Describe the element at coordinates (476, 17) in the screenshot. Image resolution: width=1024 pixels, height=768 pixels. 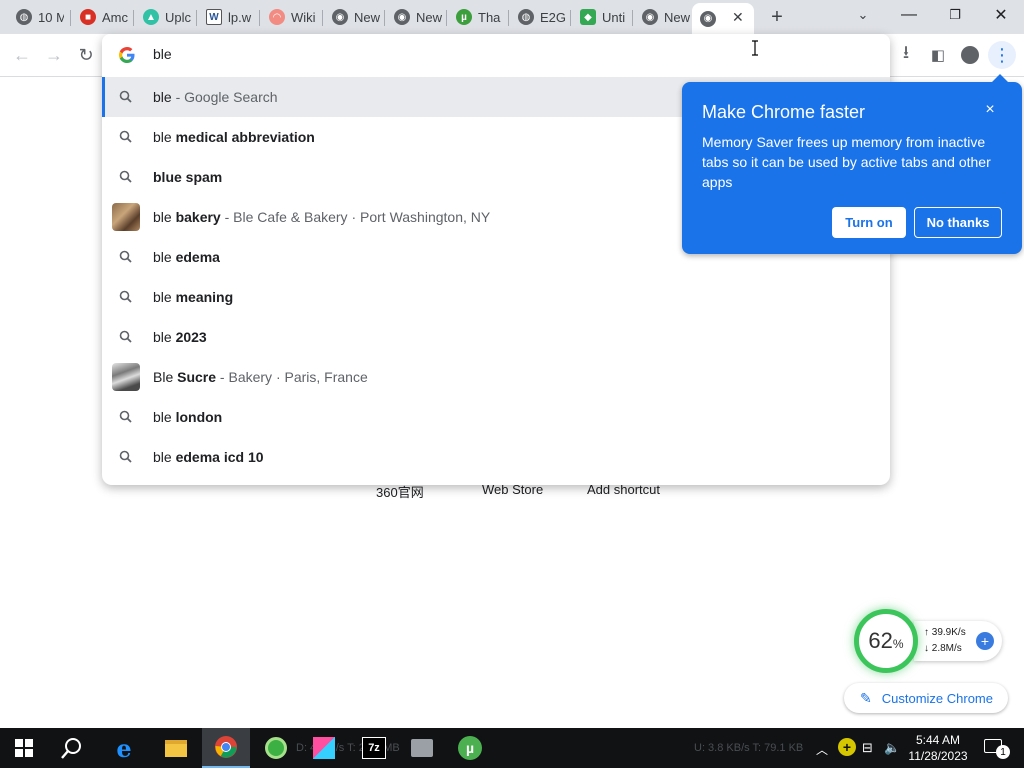
I see `tab: µ Tha` at that location.